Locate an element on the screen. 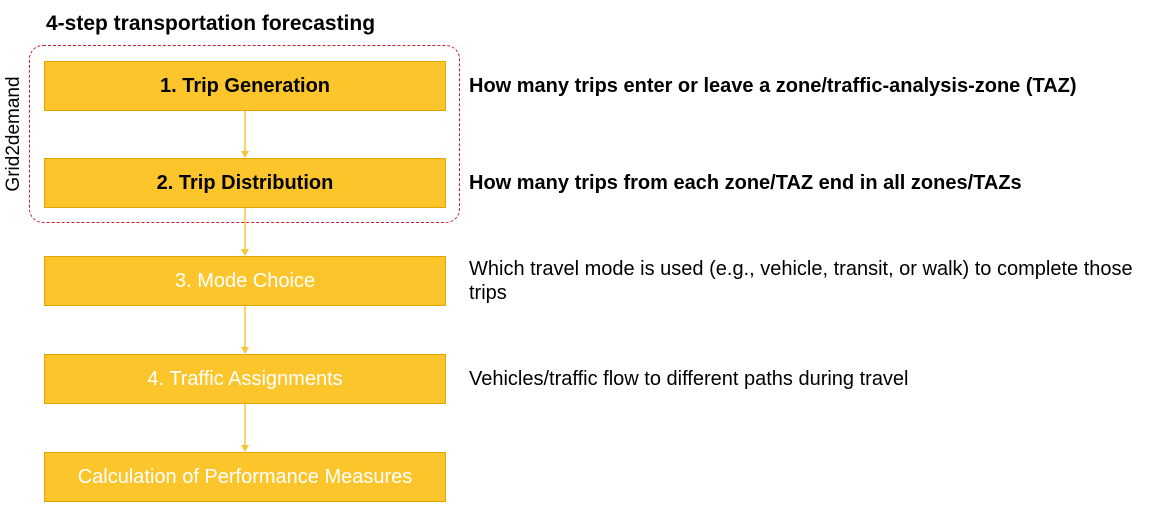 This screenshot has height=506, width=1164. step-label: 1. Trip Generation is located at coordinates (245, 85).